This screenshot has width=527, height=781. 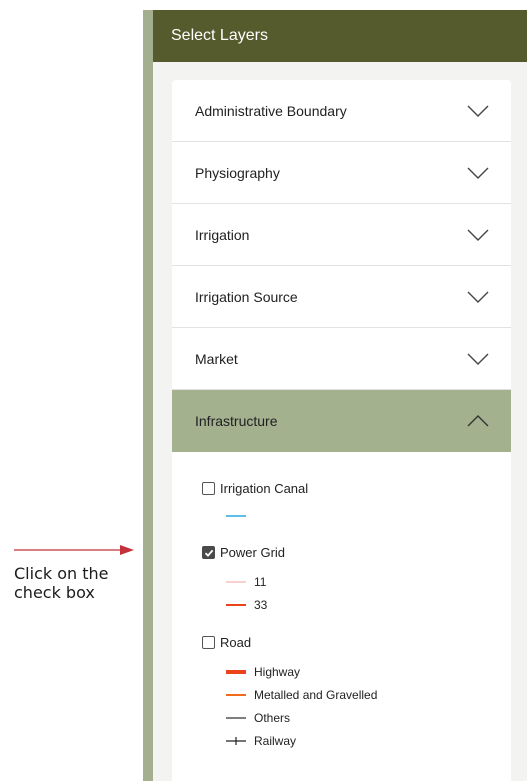 What do you see at coordinates (237, 172) in the screenshot?
I see `accordion-item-label: Physiography` at bounding box center [237, 172].